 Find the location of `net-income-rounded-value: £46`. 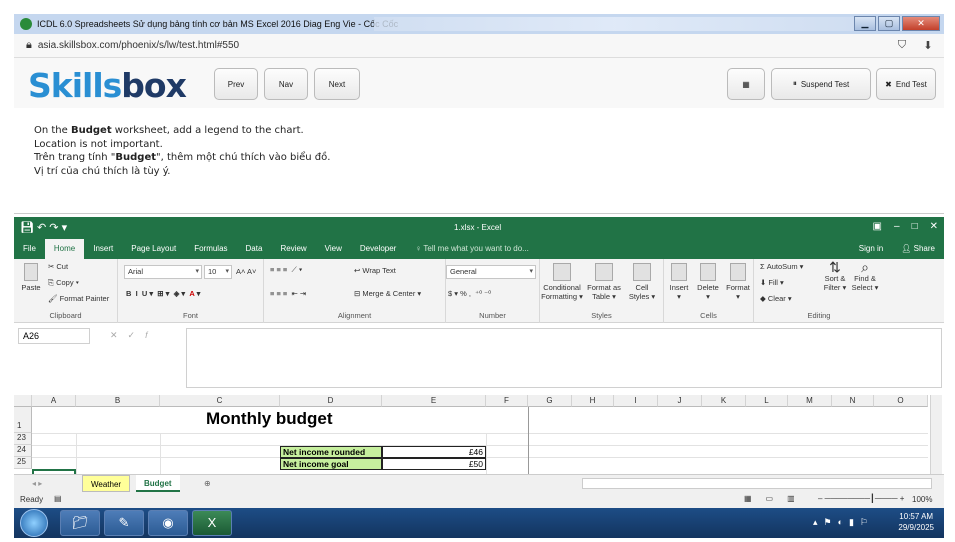

net-income-rounded-value: £46 is located at coordinates (434, 452).